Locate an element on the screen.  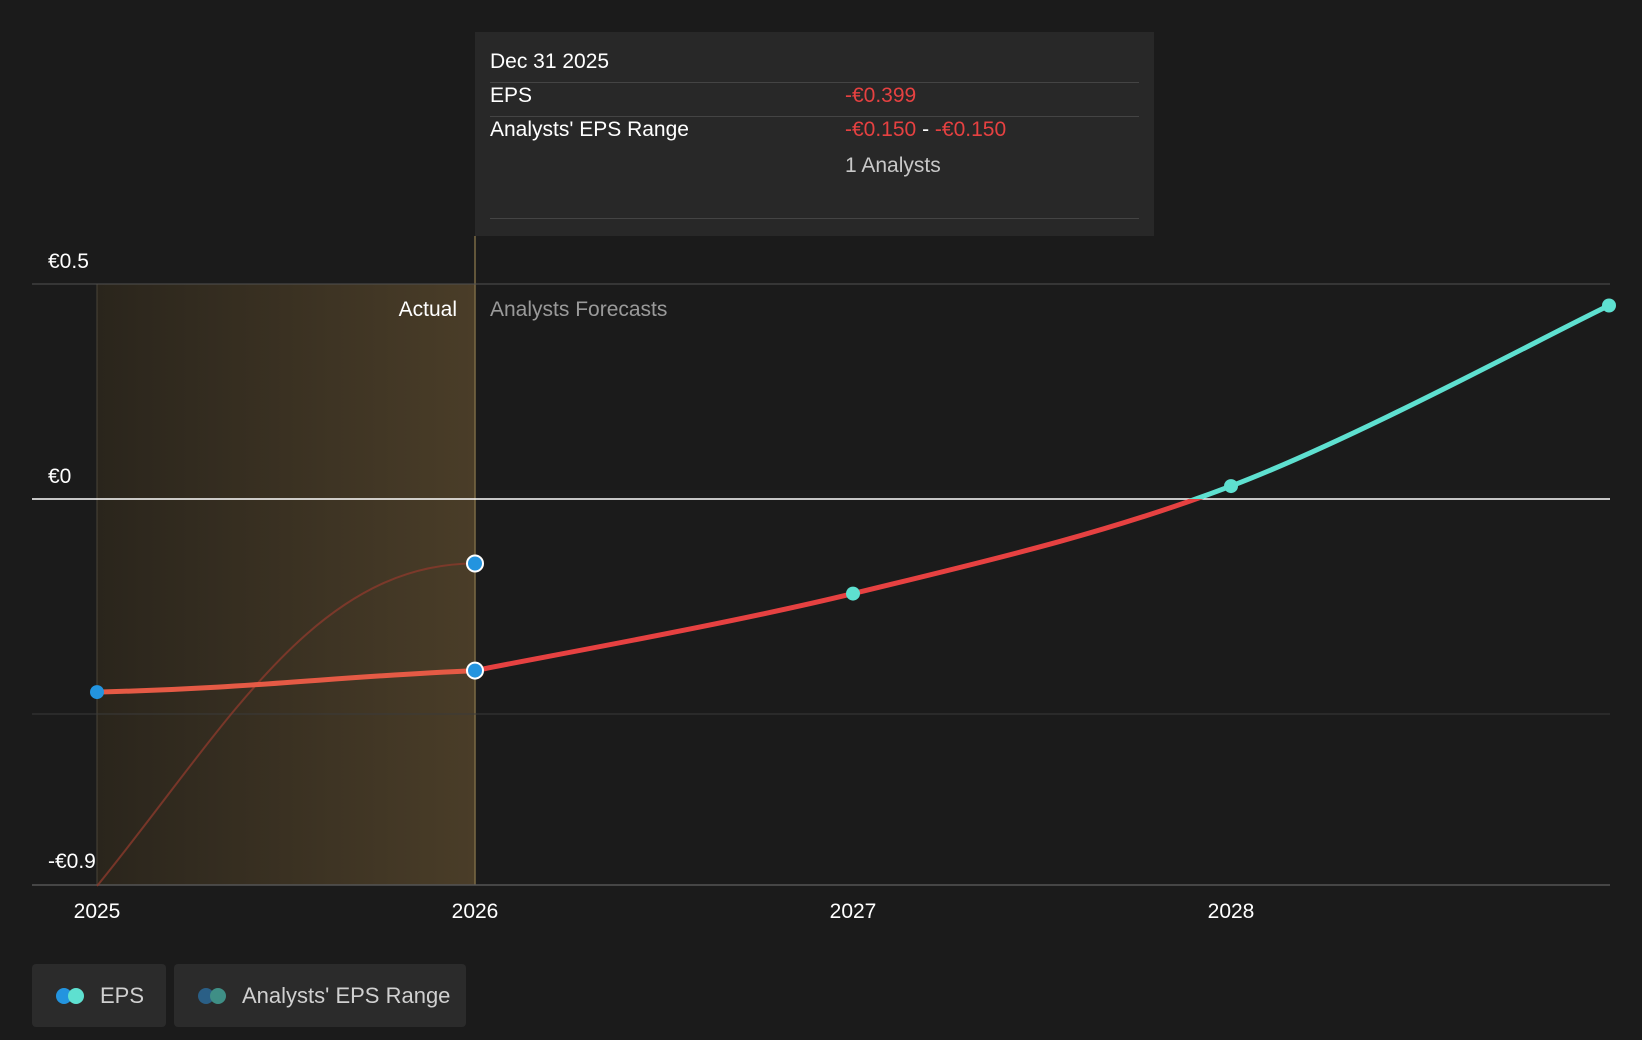
legend-item-eps-range: Analysts' EPS Range is located at coordinates (320, 995).